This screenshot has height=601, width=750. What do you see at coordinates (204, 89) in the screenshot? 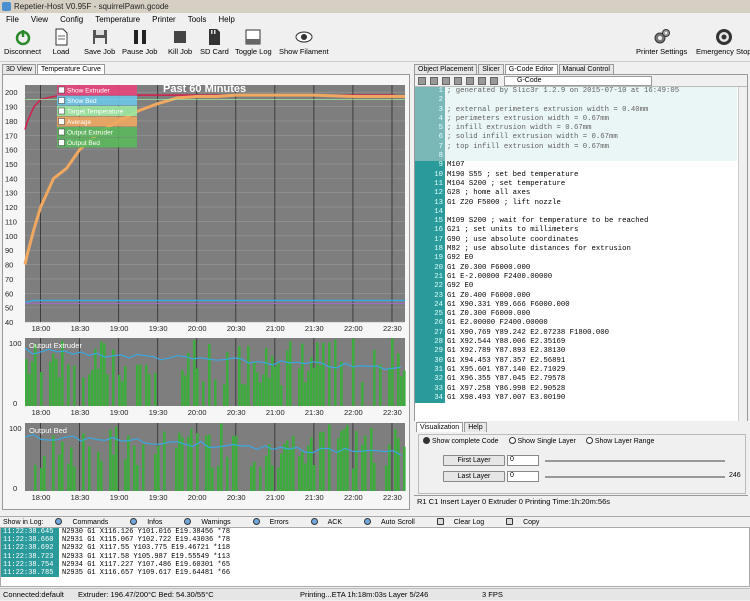
I see `chart-title: Past 60 Minutes` at bounding box center [204, 89].